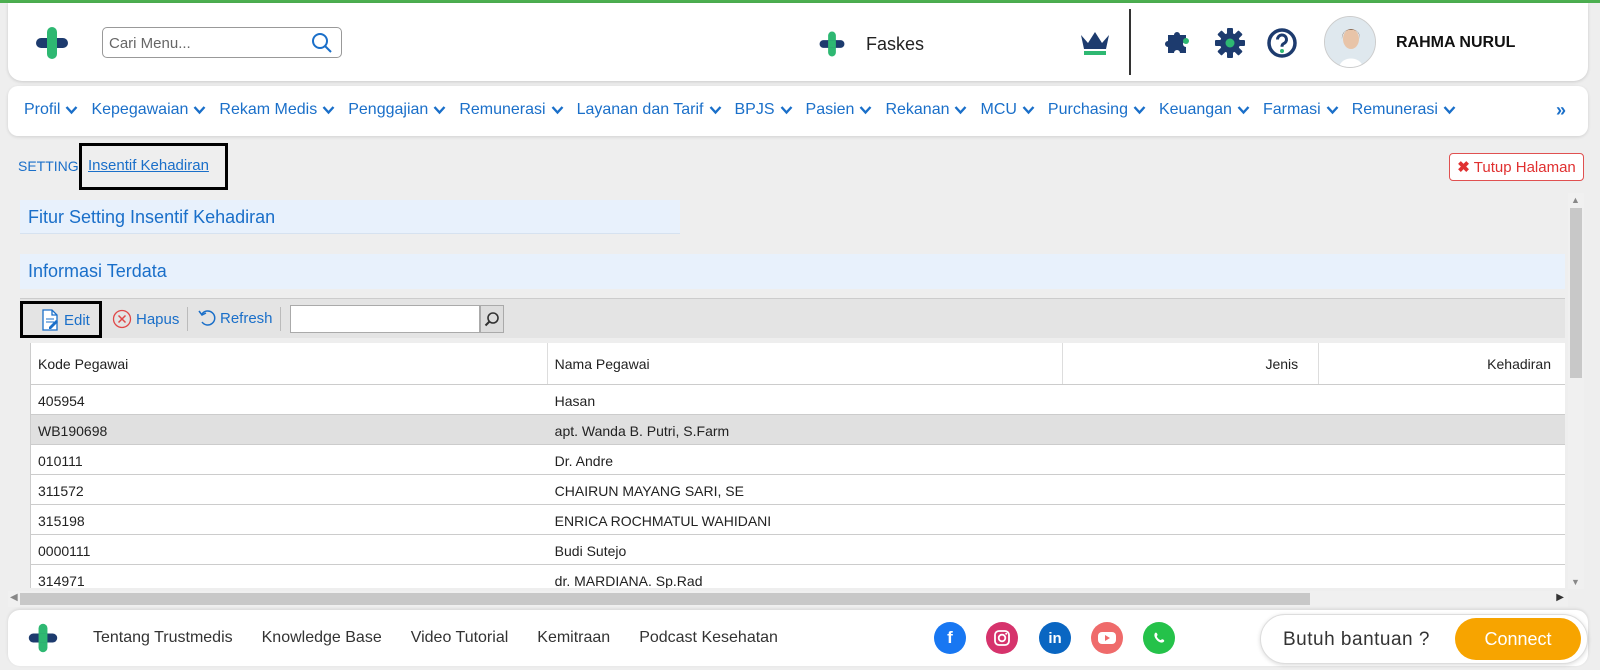  I want to click on close-page-button: ✖ Tutup Halaman, so click(1516, 167).